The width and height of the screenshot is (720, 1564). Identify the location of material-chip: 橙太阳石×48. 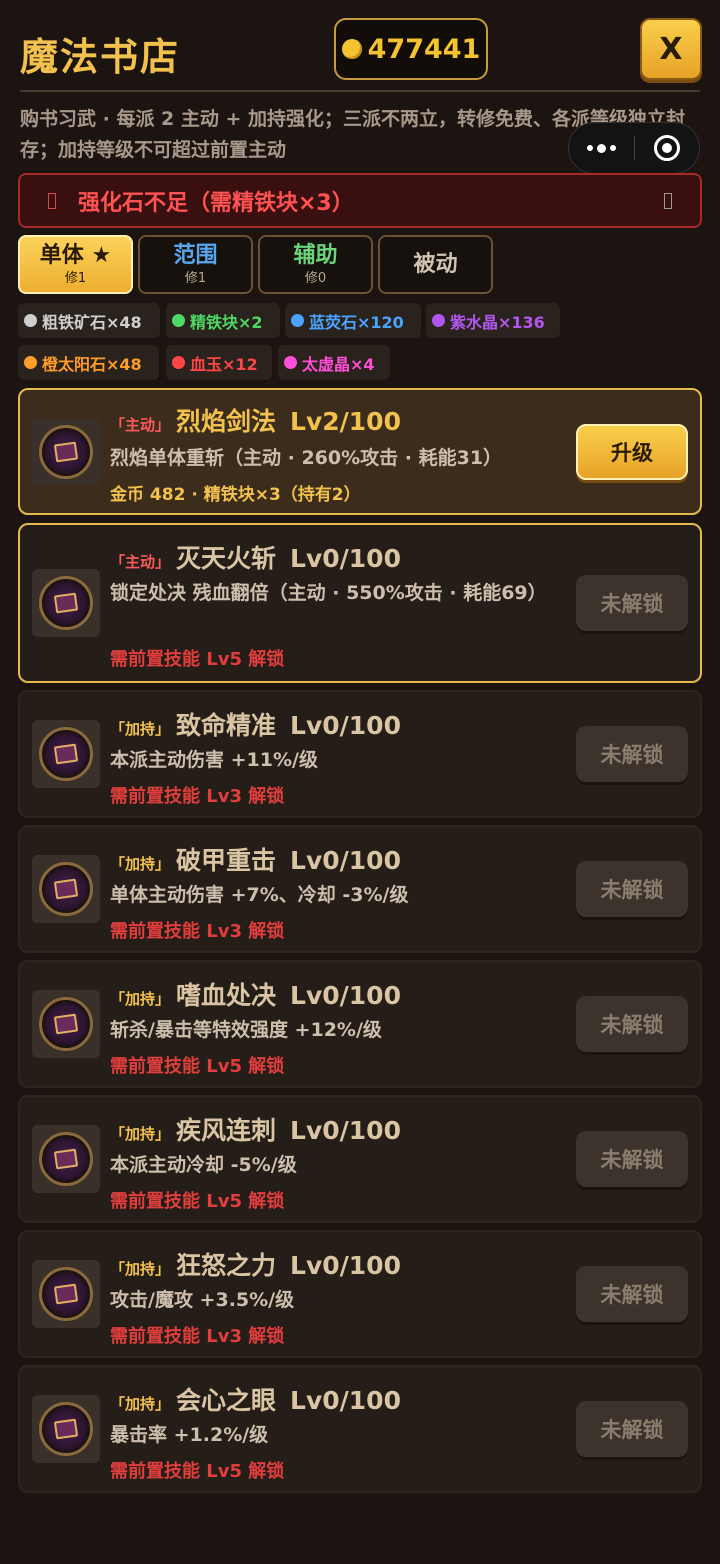
(88, 362).